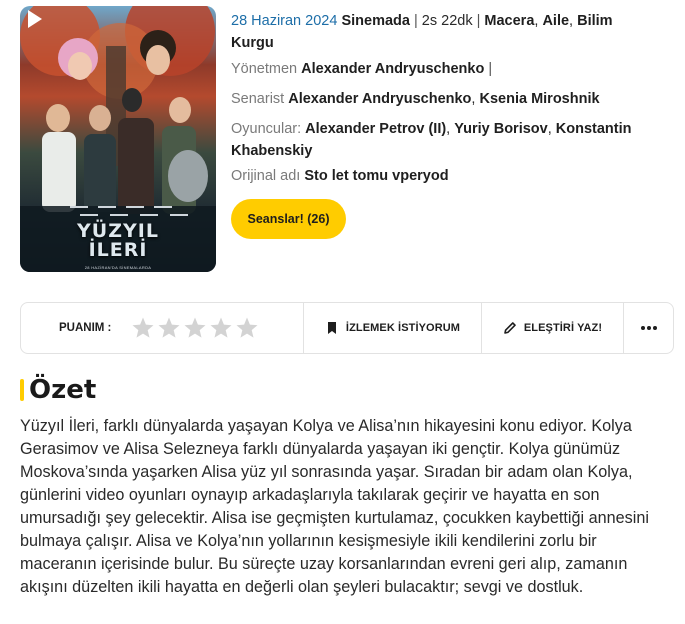 The width and height of the screenshot is (685, 624). I want to click on release-place: Sinemada, so click(375, 21).